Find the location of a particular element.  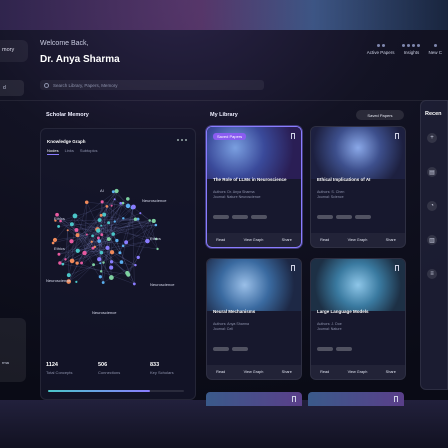

nav-insights: Insights is located at coordinates (411, 49).